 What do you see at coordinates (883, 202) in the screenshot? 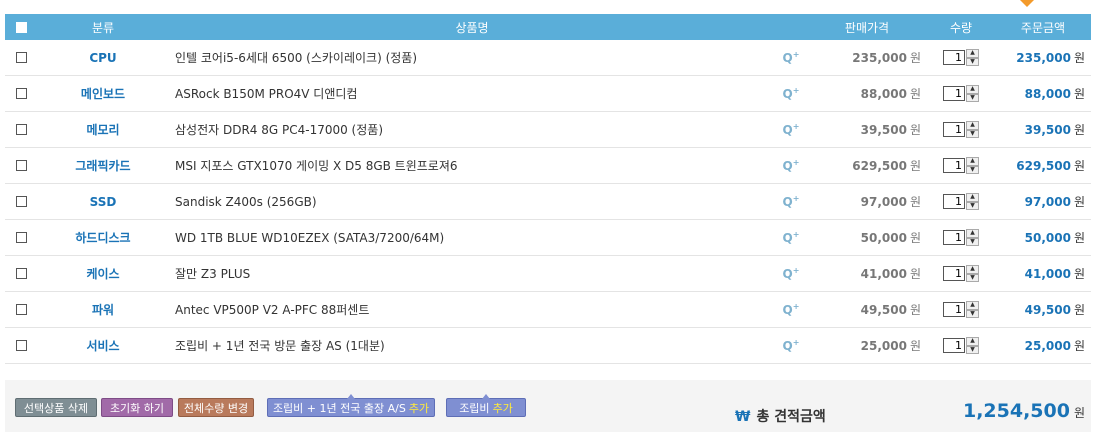
I see `row-price-value: 97,000` at bounding box center [883, 202].